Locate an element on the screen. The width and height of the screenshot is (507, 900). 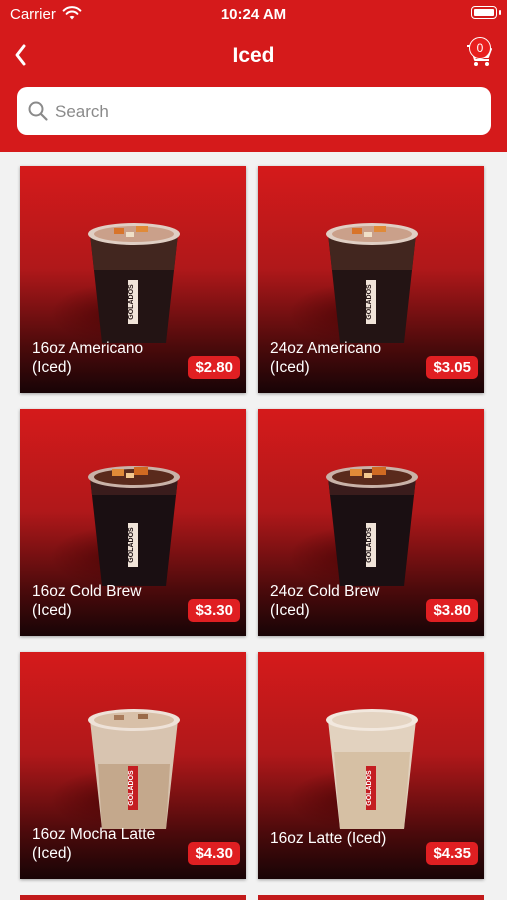
product-card: GOLADOS 16oz Cold Brew (Iced) $3.30 is located at coordinates (133, 522).